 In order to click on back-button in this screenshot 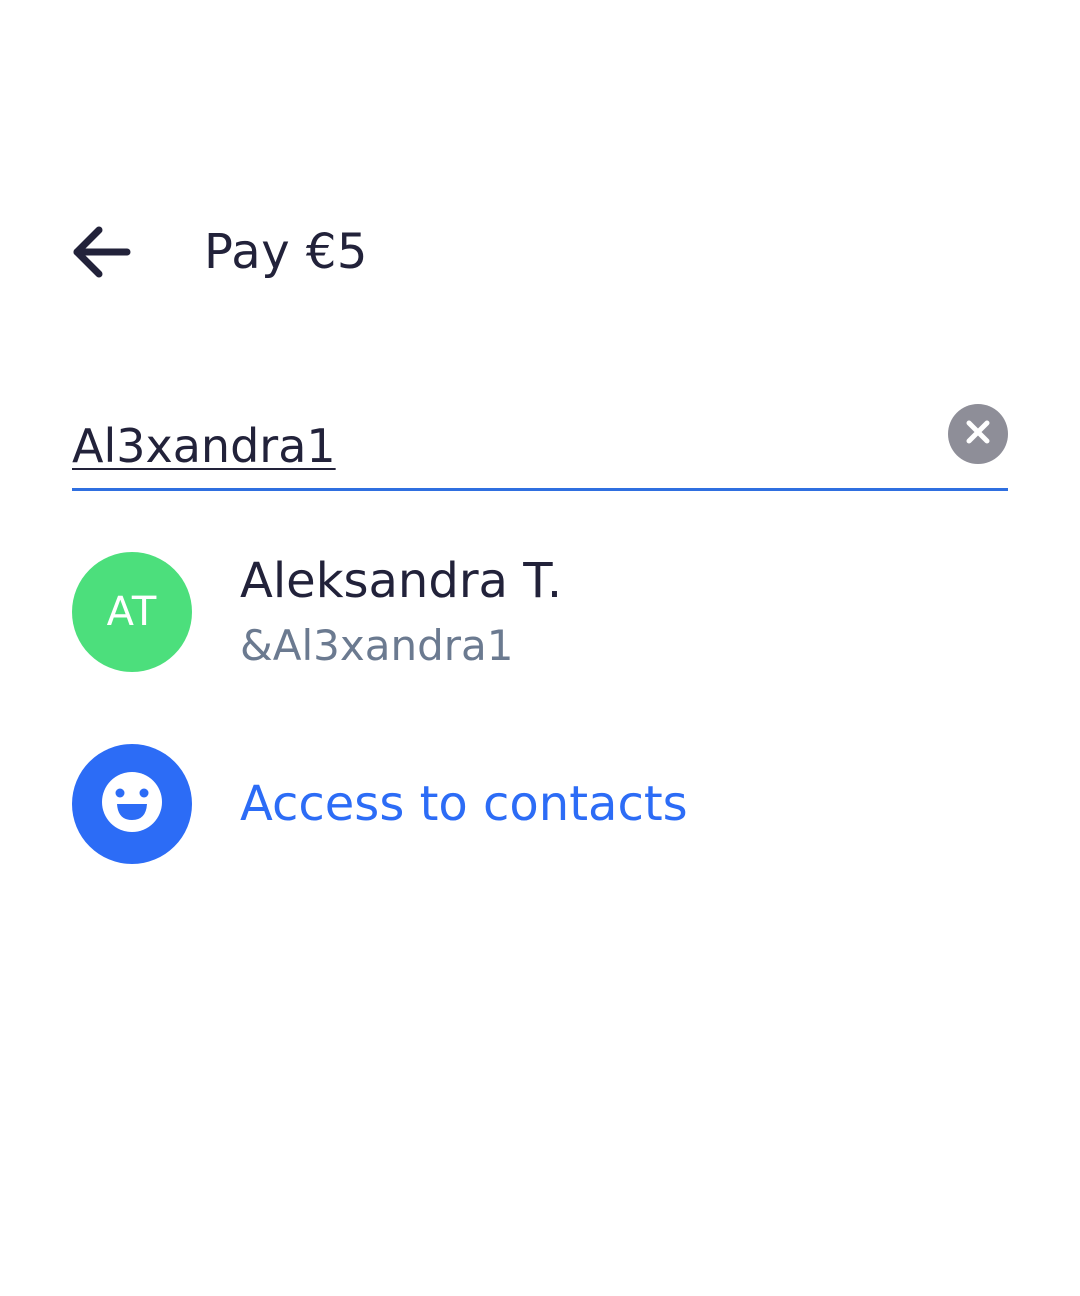, I will do `click(102, 252)`.